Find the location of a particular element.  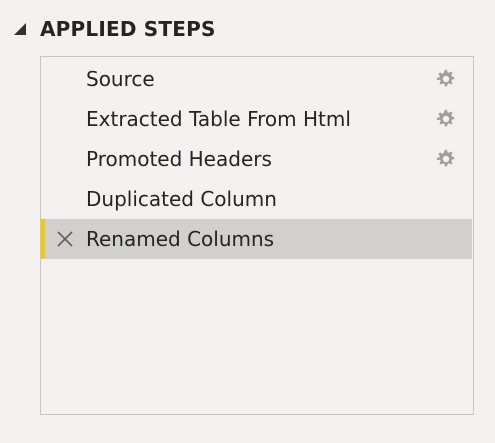

section-title: APPLIED STEPS is located at coordinates (128, 29).